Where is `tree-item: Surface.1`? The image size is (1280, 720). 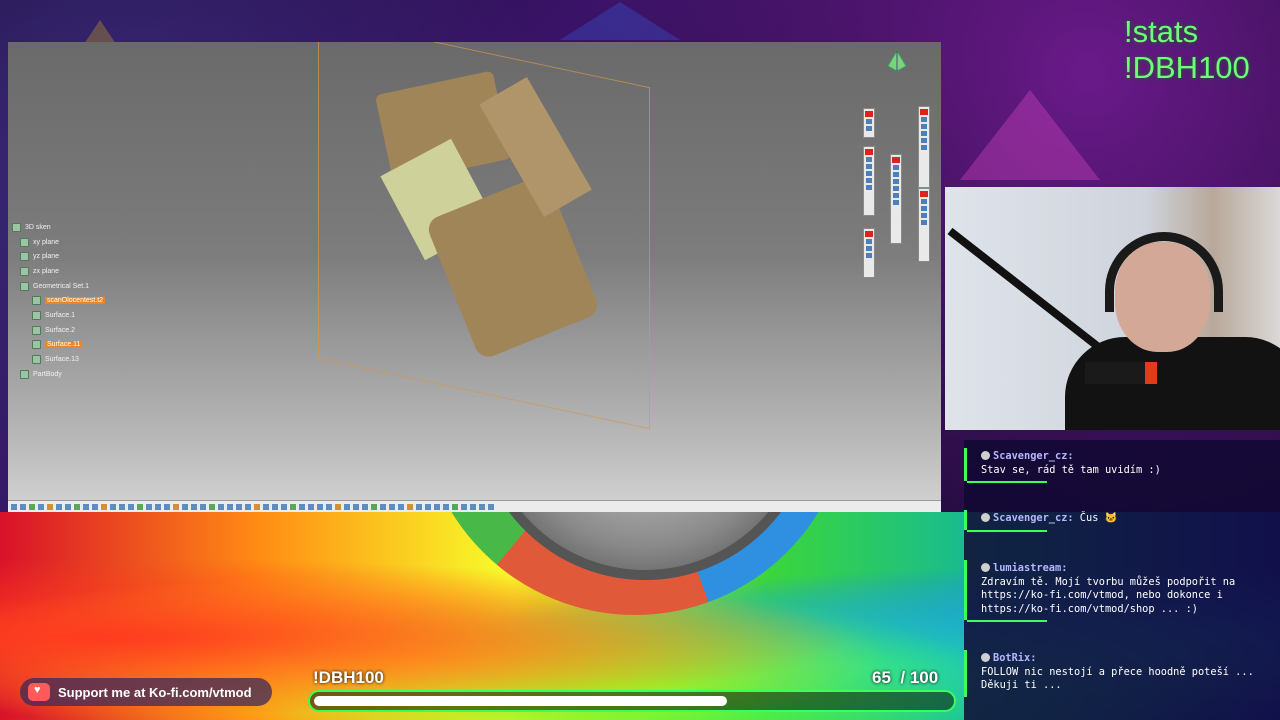
tree-item: Surface.1 is located at coordinates (58, 315).